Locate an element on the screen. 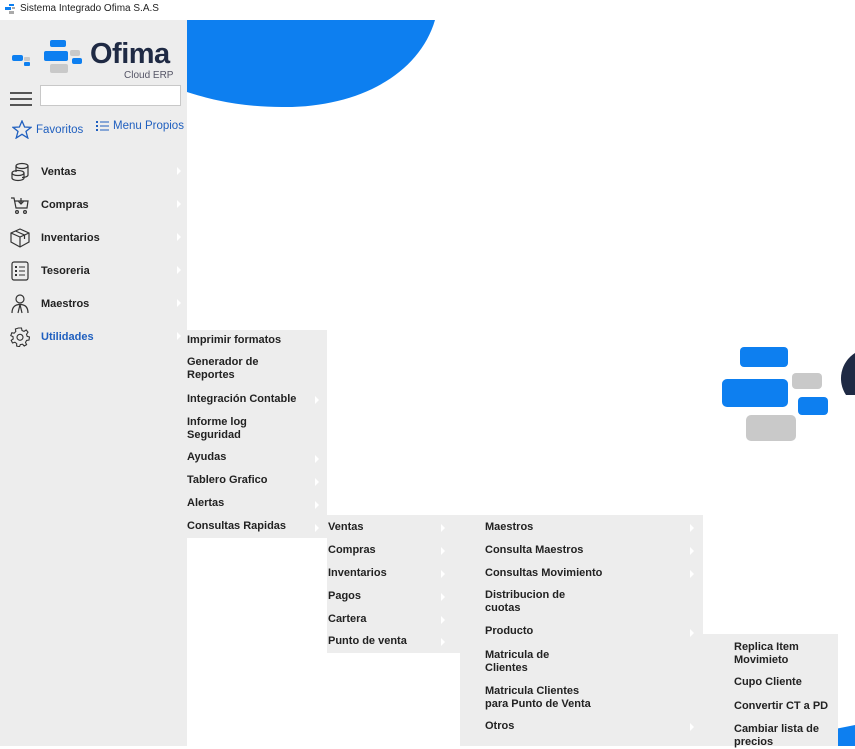  window-titlebar: Sistema Integrado Ofima S.A.S is located at coordinates (427, 10).